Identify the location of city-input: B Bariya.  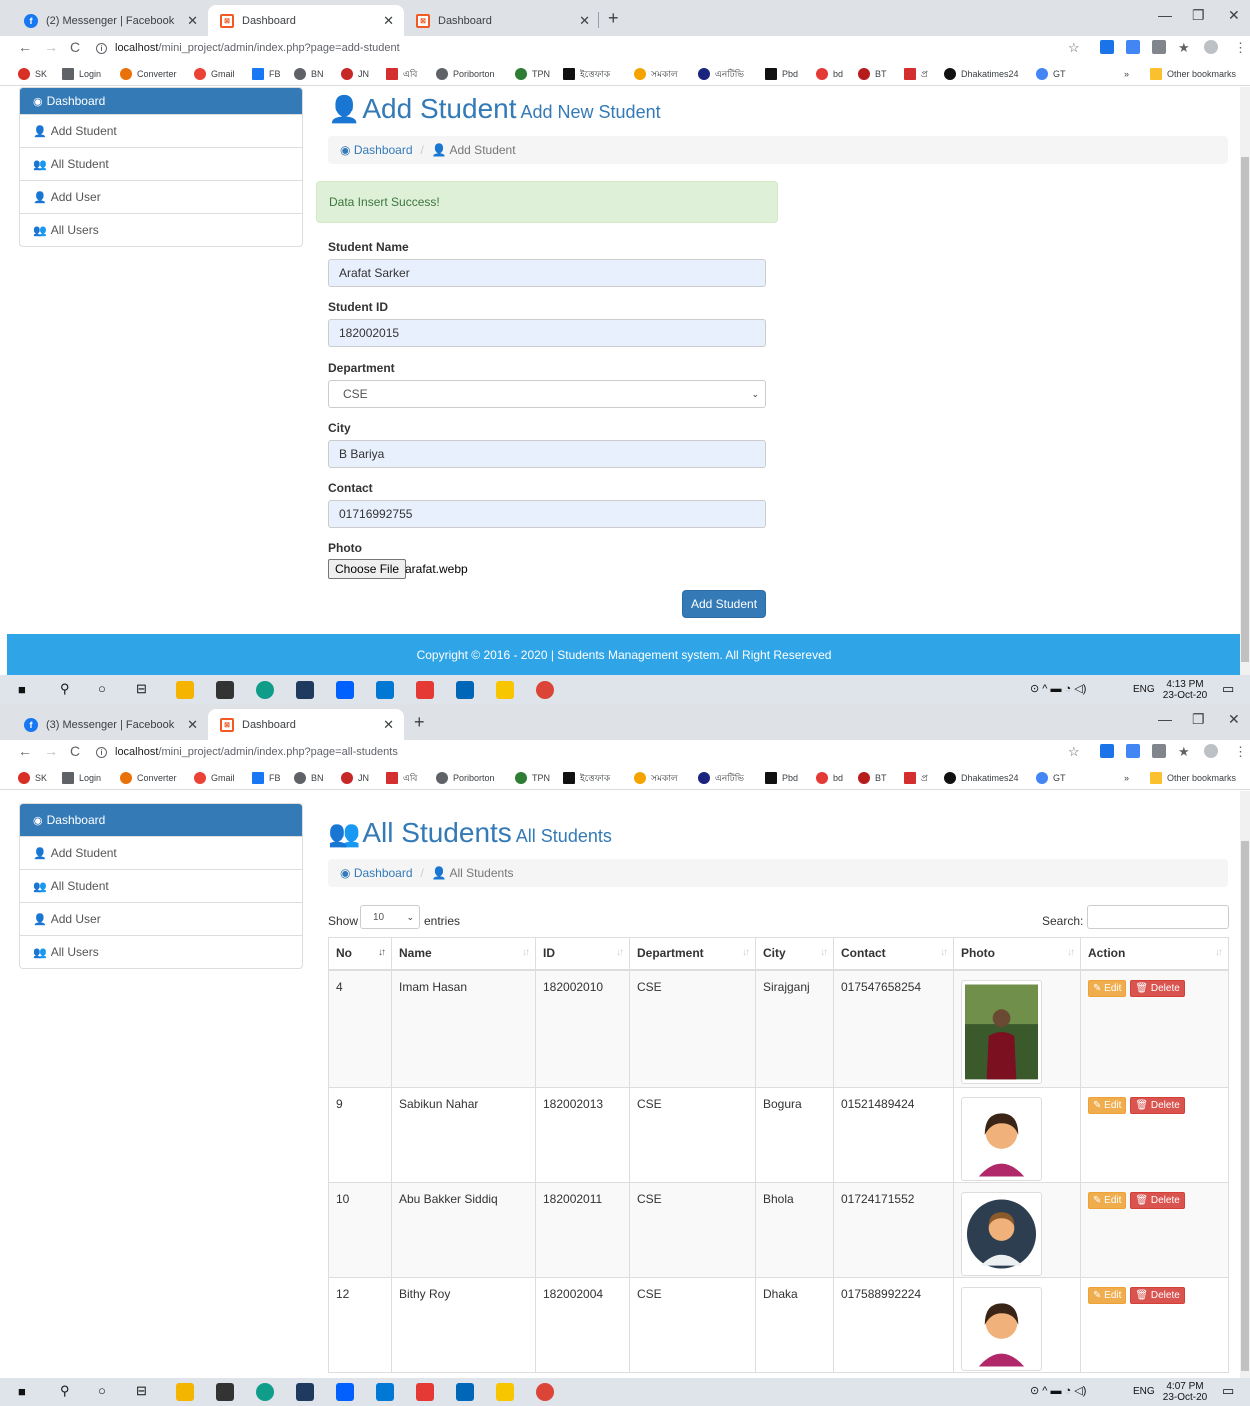
(547, 454).